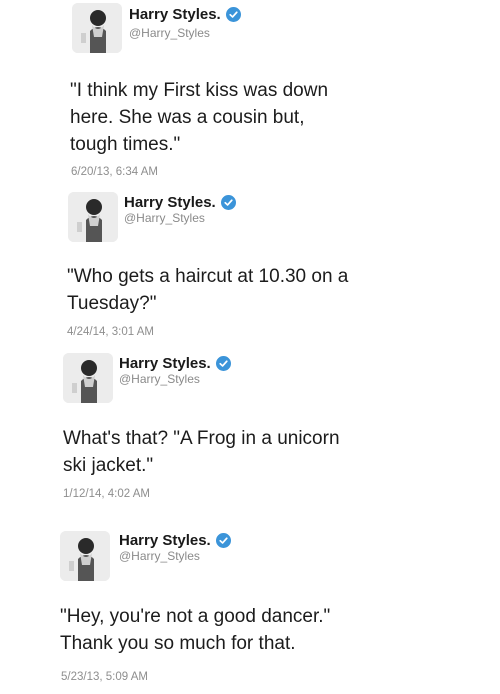 The width and height of the screenshot is (500, 694). I want to click on tweet-timestamp: 6/20/13, 6:34 AM, so click(114, 172).